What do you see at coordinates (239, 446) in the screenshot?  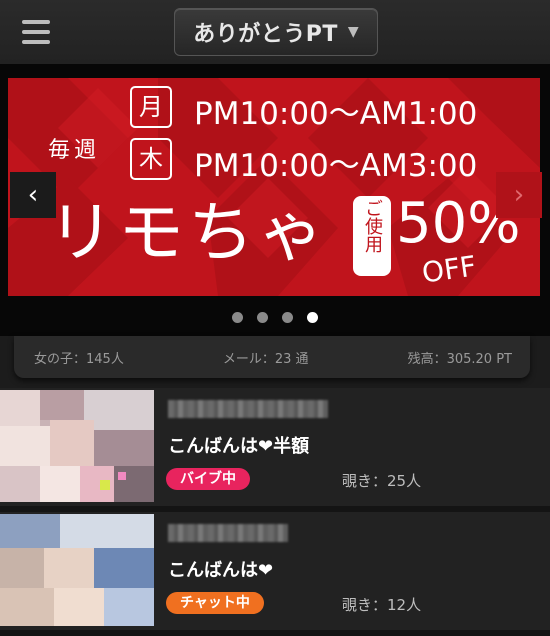 I see `performer-message: こんばんは❤半額` at bounding box center [239, 446].